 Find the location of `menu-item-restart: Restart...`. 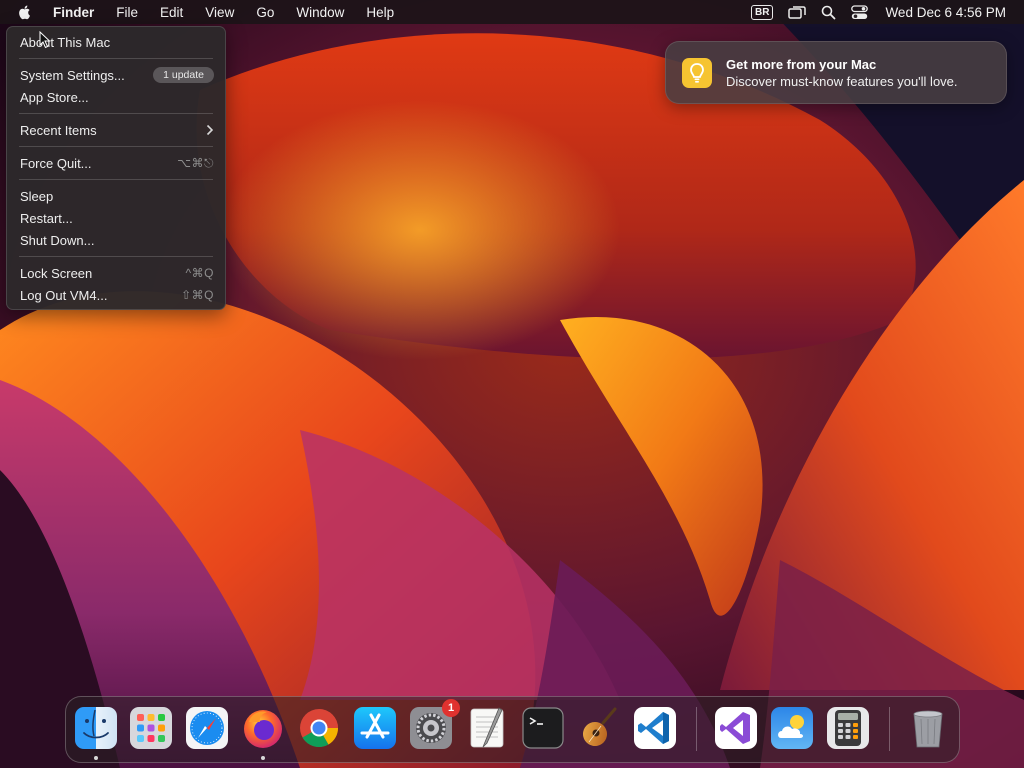

menu-item-restart: Restart... is located at coordinates (117, 218).